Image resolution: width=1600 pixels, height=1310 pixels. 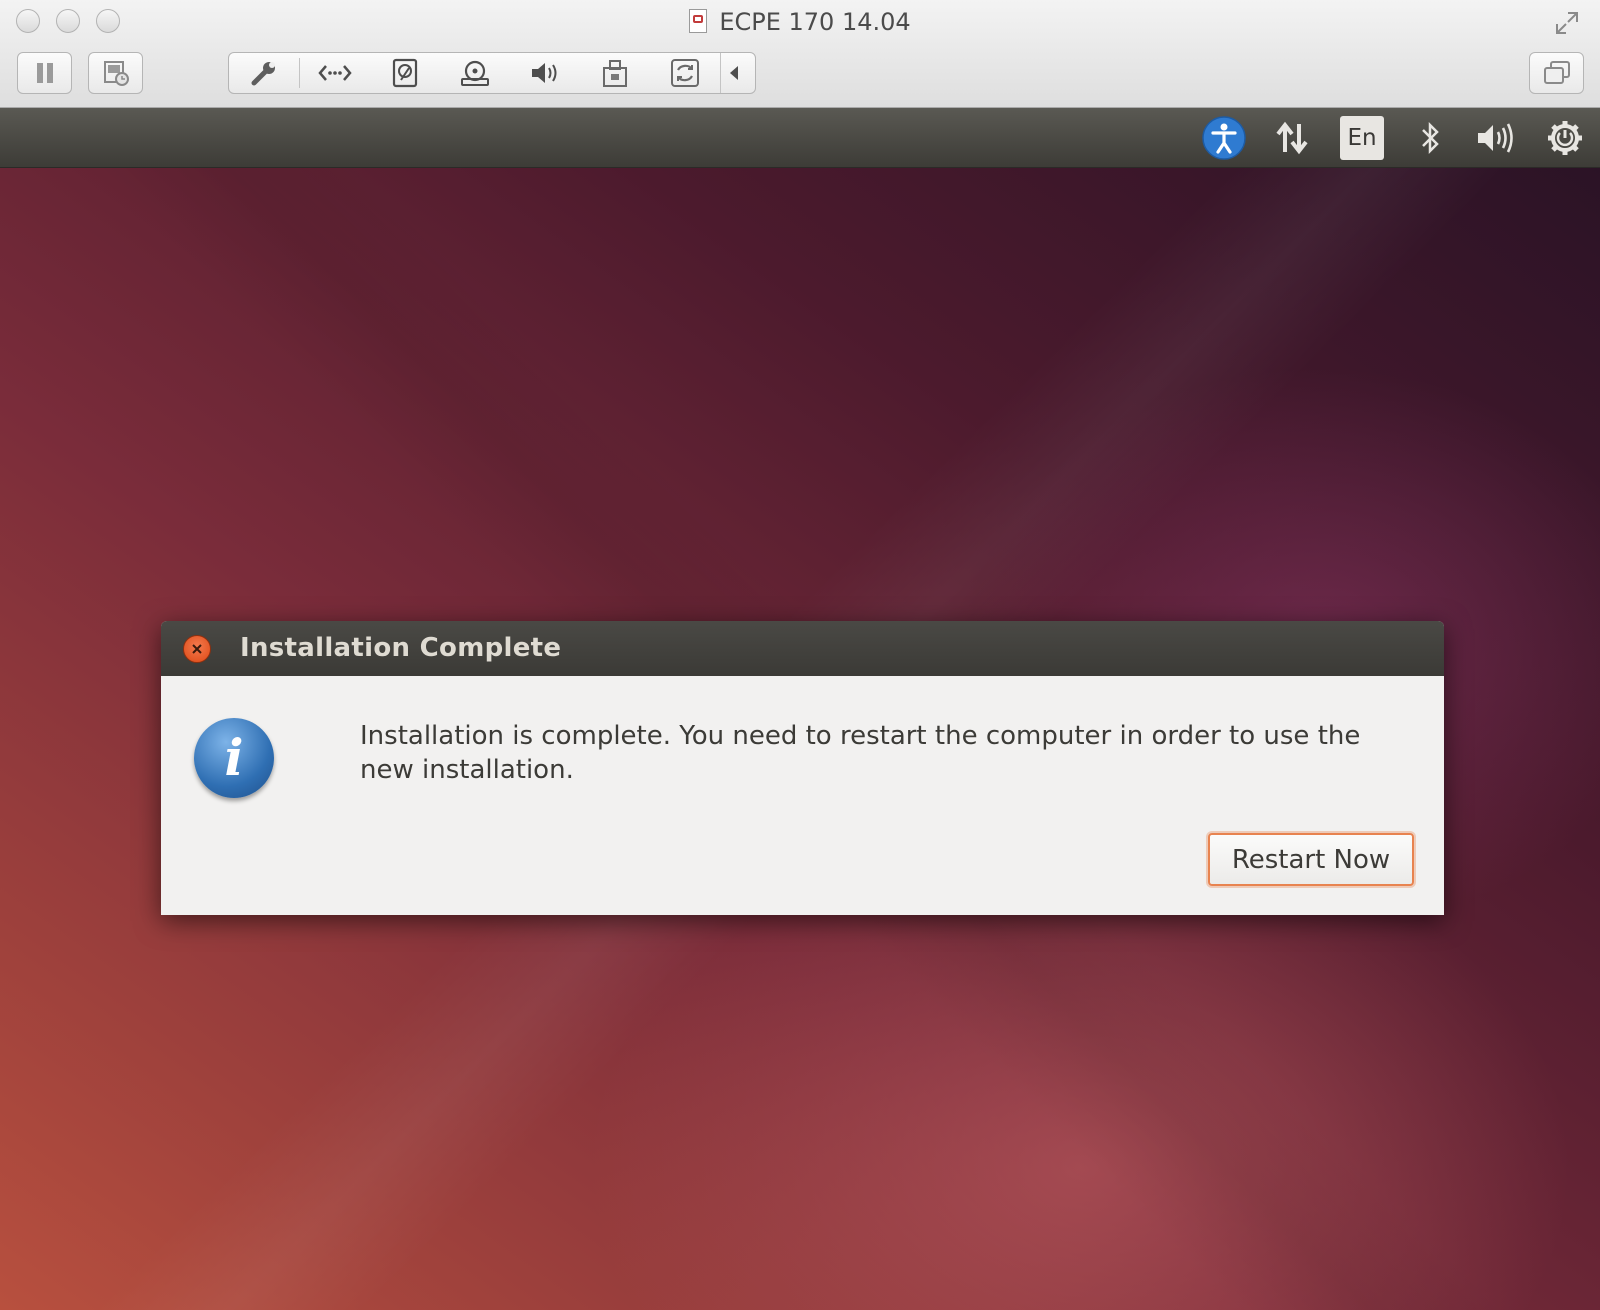 I want to click on shared-folder-button, so click(x=685, y=73).